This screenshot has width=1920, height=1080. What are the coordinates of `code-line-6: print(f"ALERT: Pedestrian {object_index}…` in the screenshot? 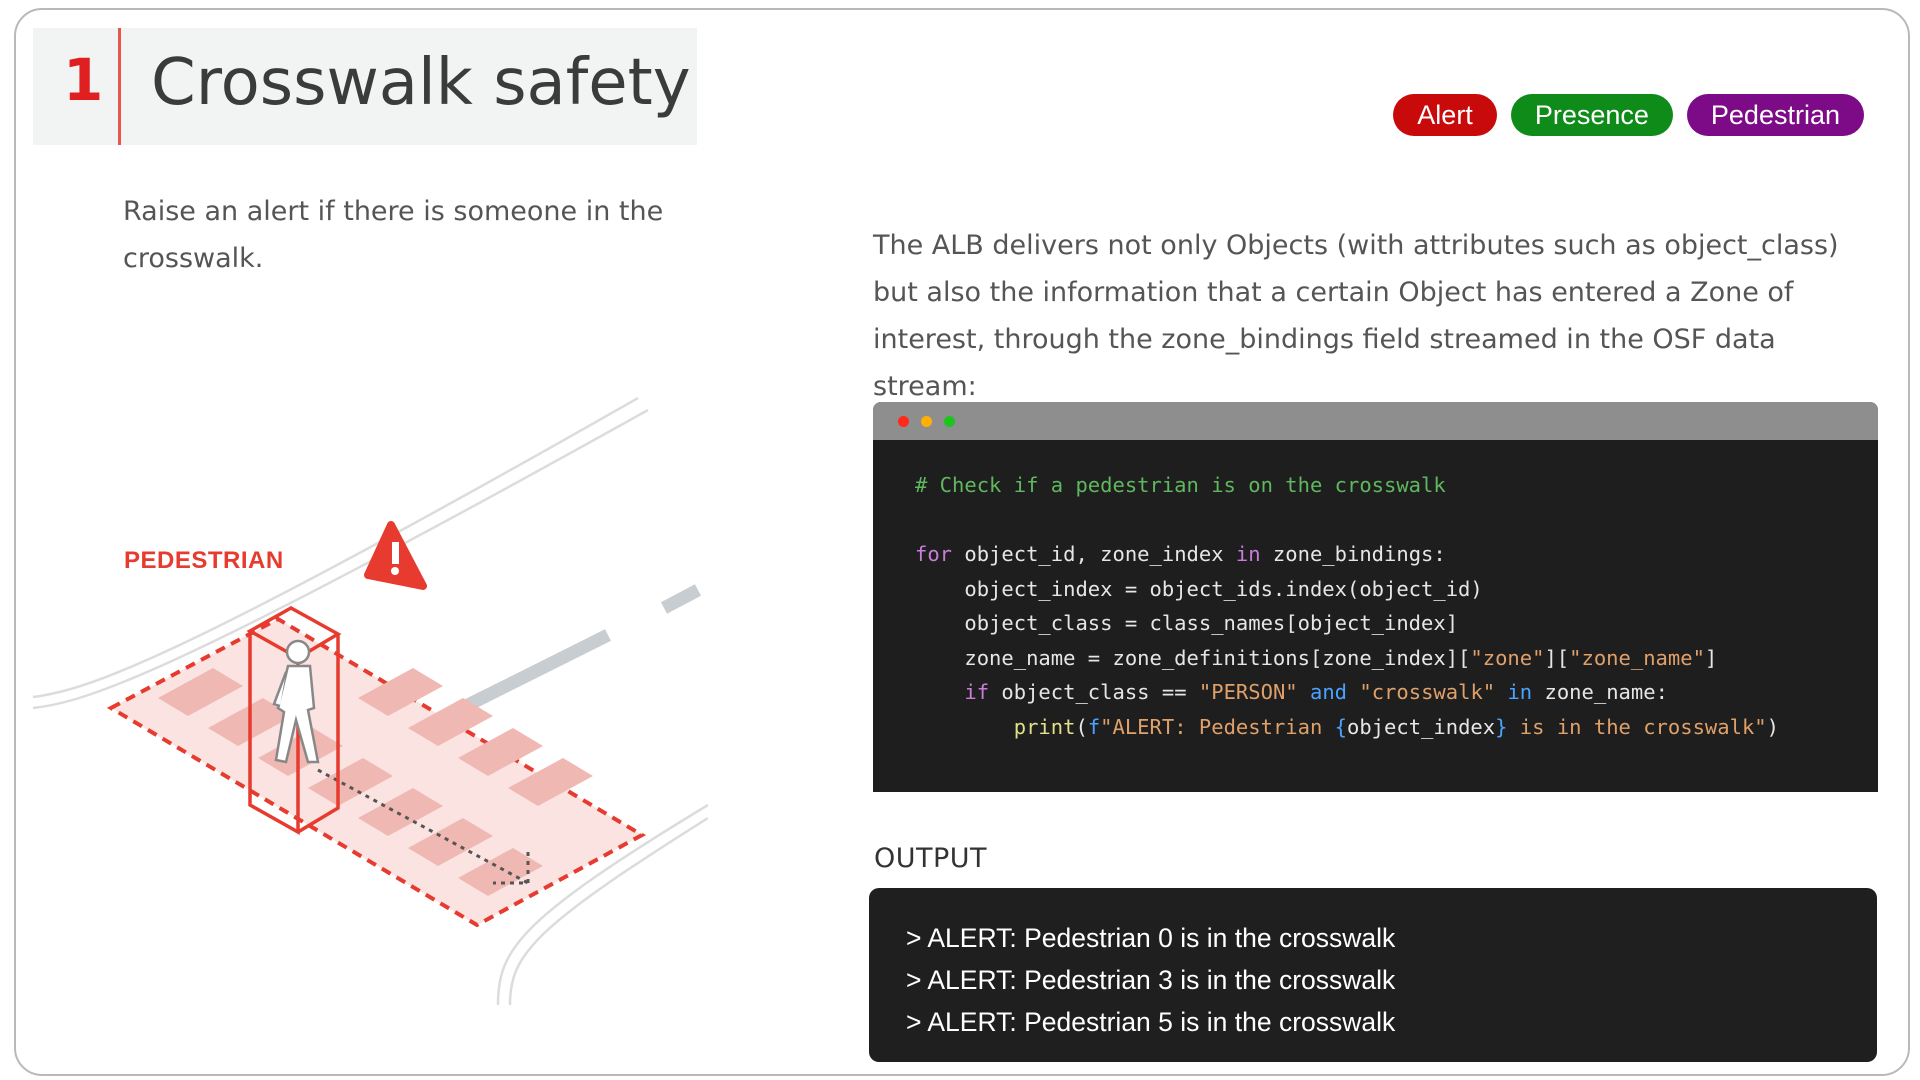 It's located at (1396, 726).